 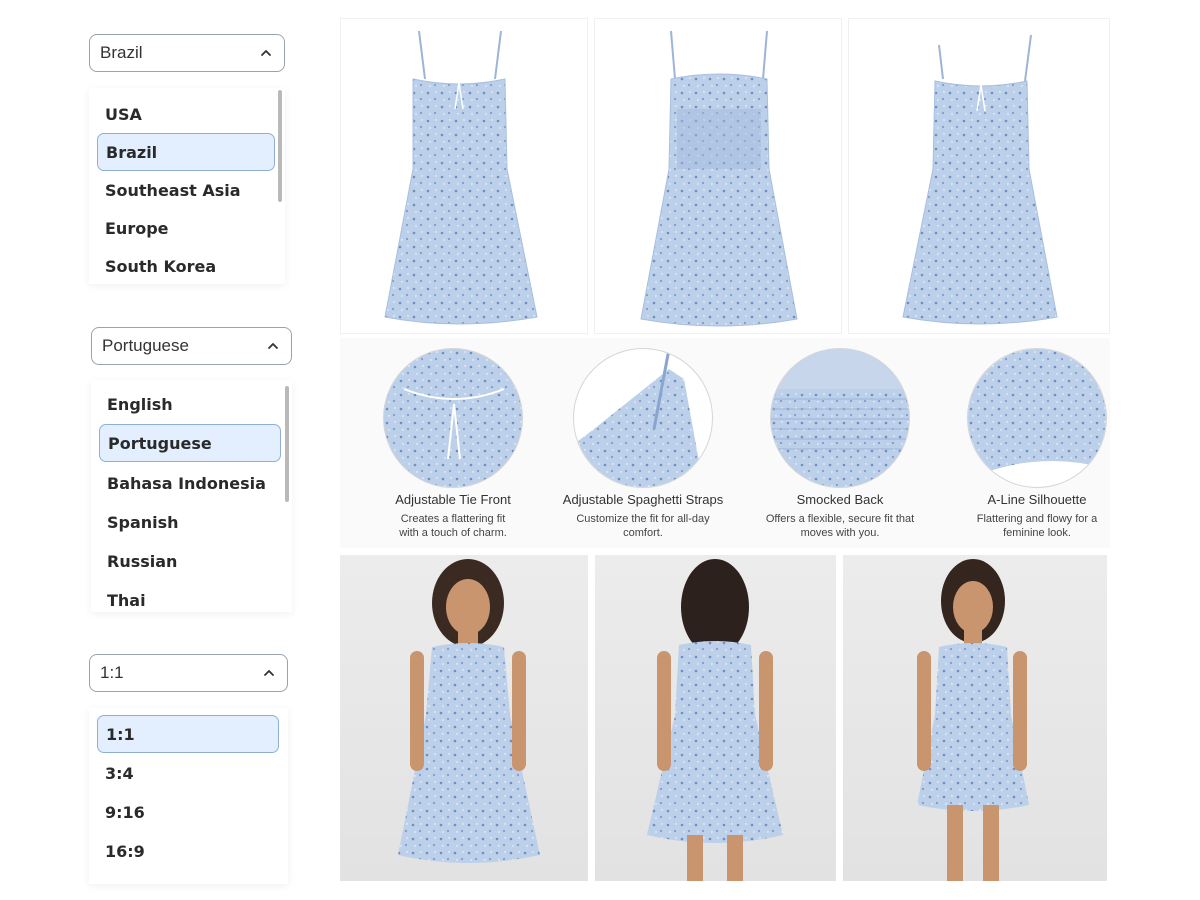 What do you see at coordinates (1037, 499) in the screenshot?
I see `feature-title: A-Line Silhouette` at bounding box center [1037, 499].